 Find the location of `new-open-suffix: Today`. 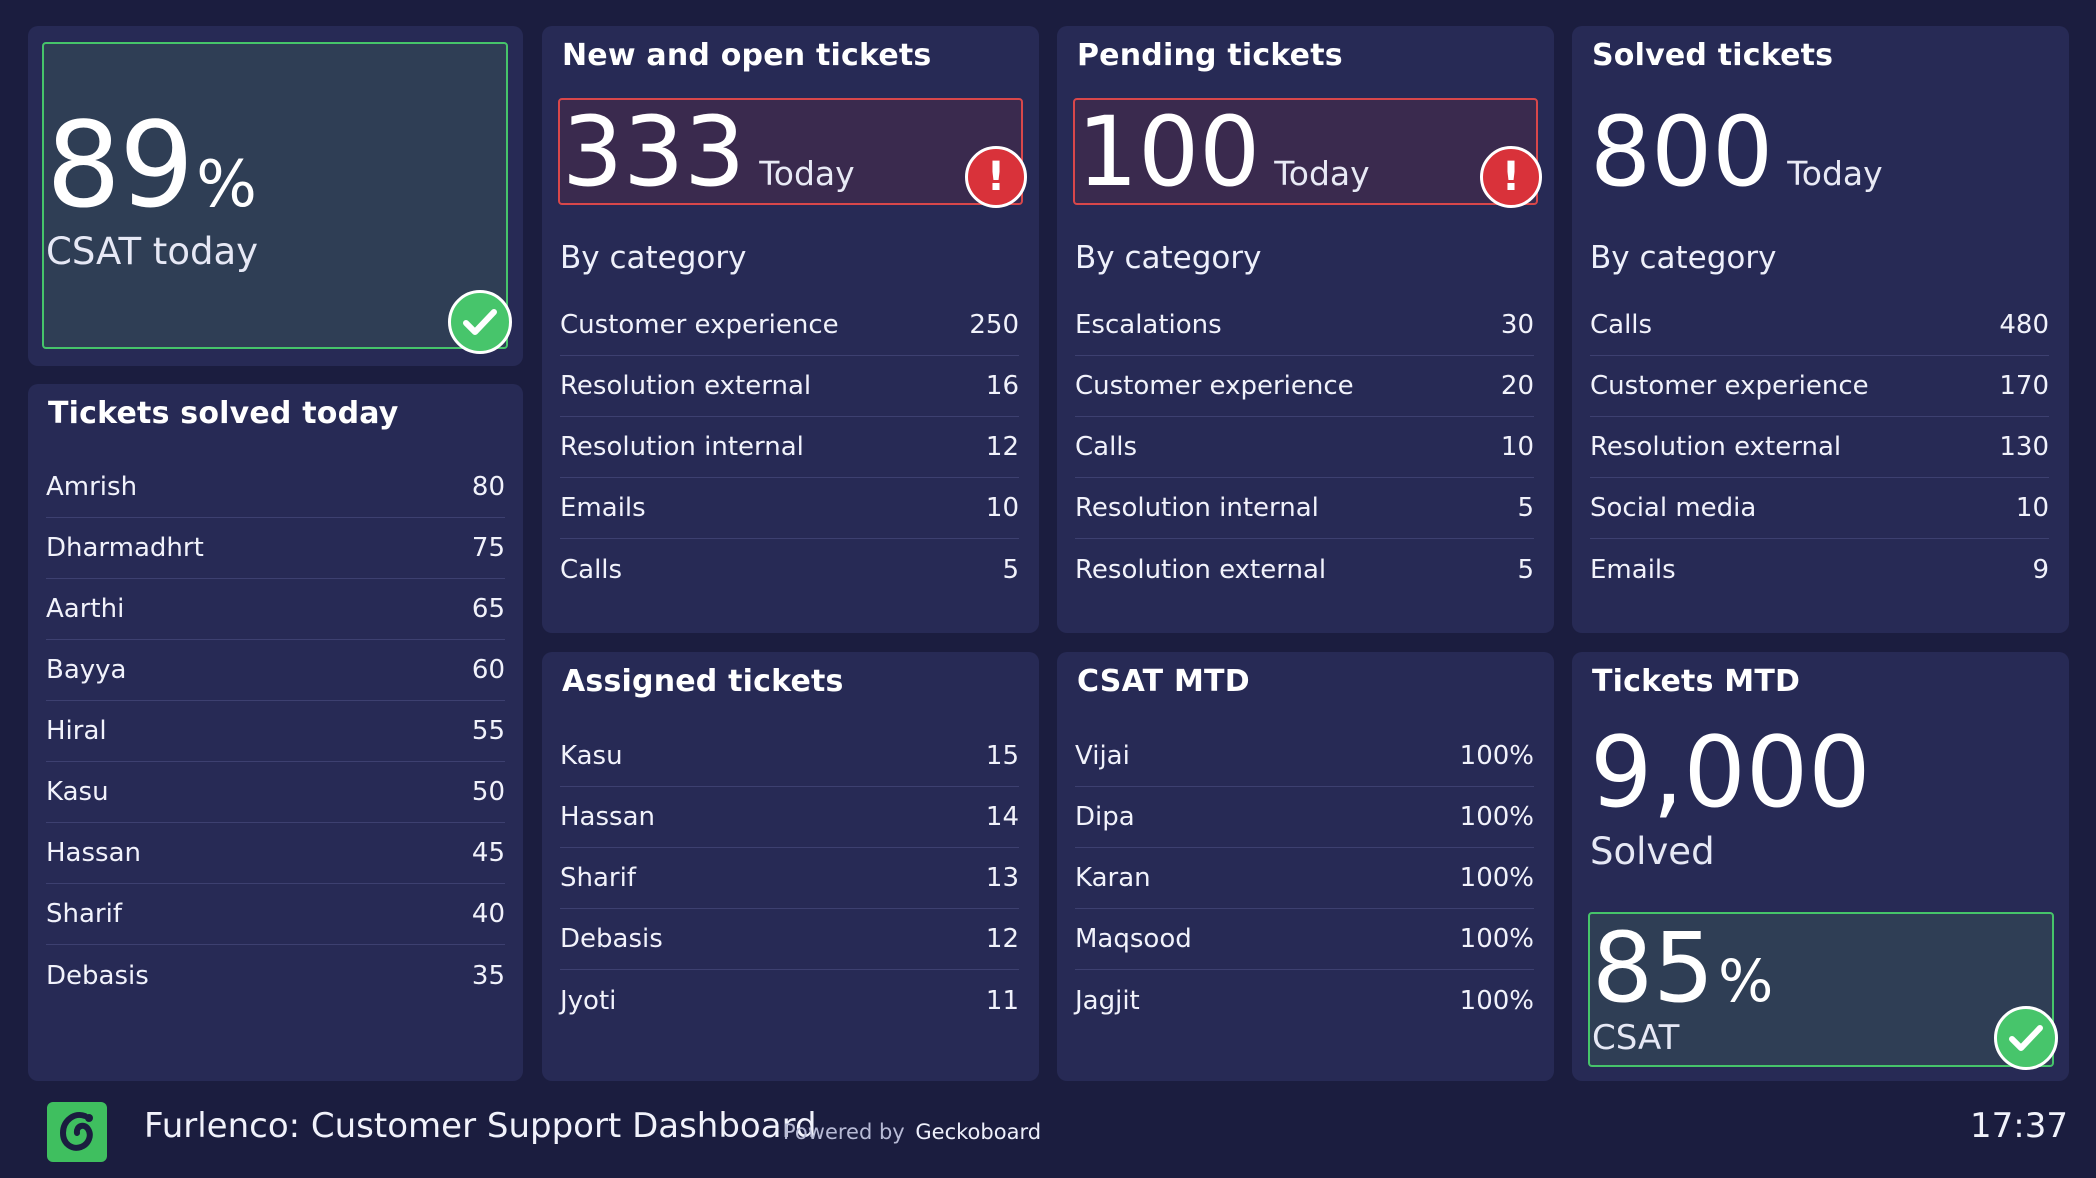

new-open-suffix: Today is located at coordinates (807, 173).